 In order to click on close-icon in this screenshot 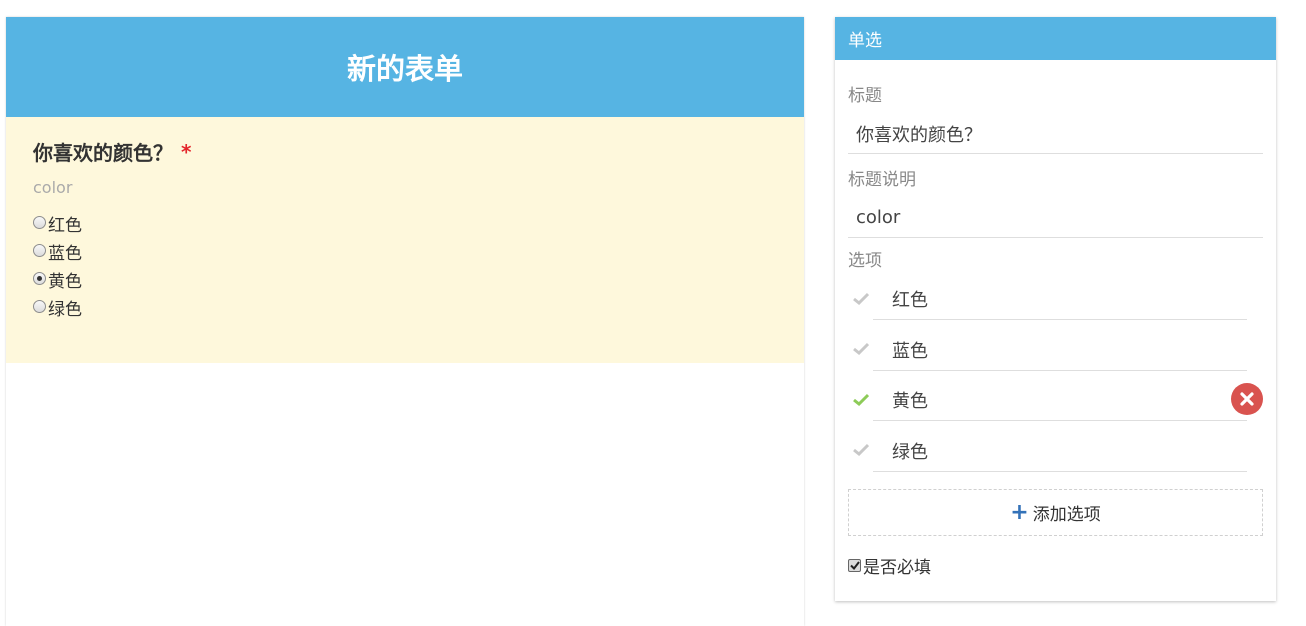, I will do `click(1247, 399)`.